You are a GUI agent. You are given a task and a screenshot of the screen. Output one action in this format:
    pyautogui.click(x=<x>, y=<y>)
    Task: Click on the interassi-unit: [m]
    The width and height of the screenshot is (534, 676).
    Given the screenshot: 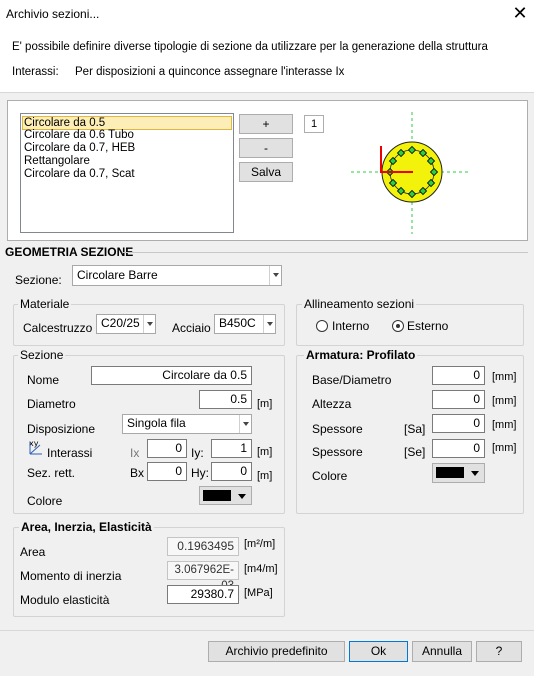 What is the action you would take?
    pyautogui.click(x=265, y=452)
    